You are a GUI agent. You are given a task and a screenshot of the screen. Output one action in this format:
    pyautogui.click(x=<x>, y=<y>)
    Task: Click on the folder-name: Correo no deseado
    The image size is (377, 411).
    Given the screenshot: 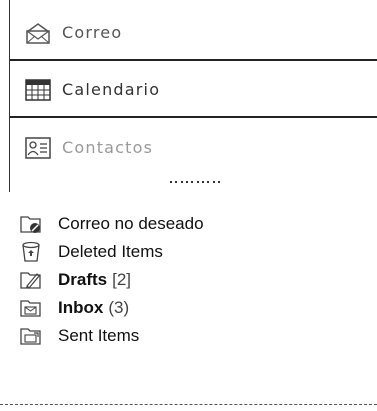 What is the action you would take?
    pyautogui.click(x=131, y=223)
    